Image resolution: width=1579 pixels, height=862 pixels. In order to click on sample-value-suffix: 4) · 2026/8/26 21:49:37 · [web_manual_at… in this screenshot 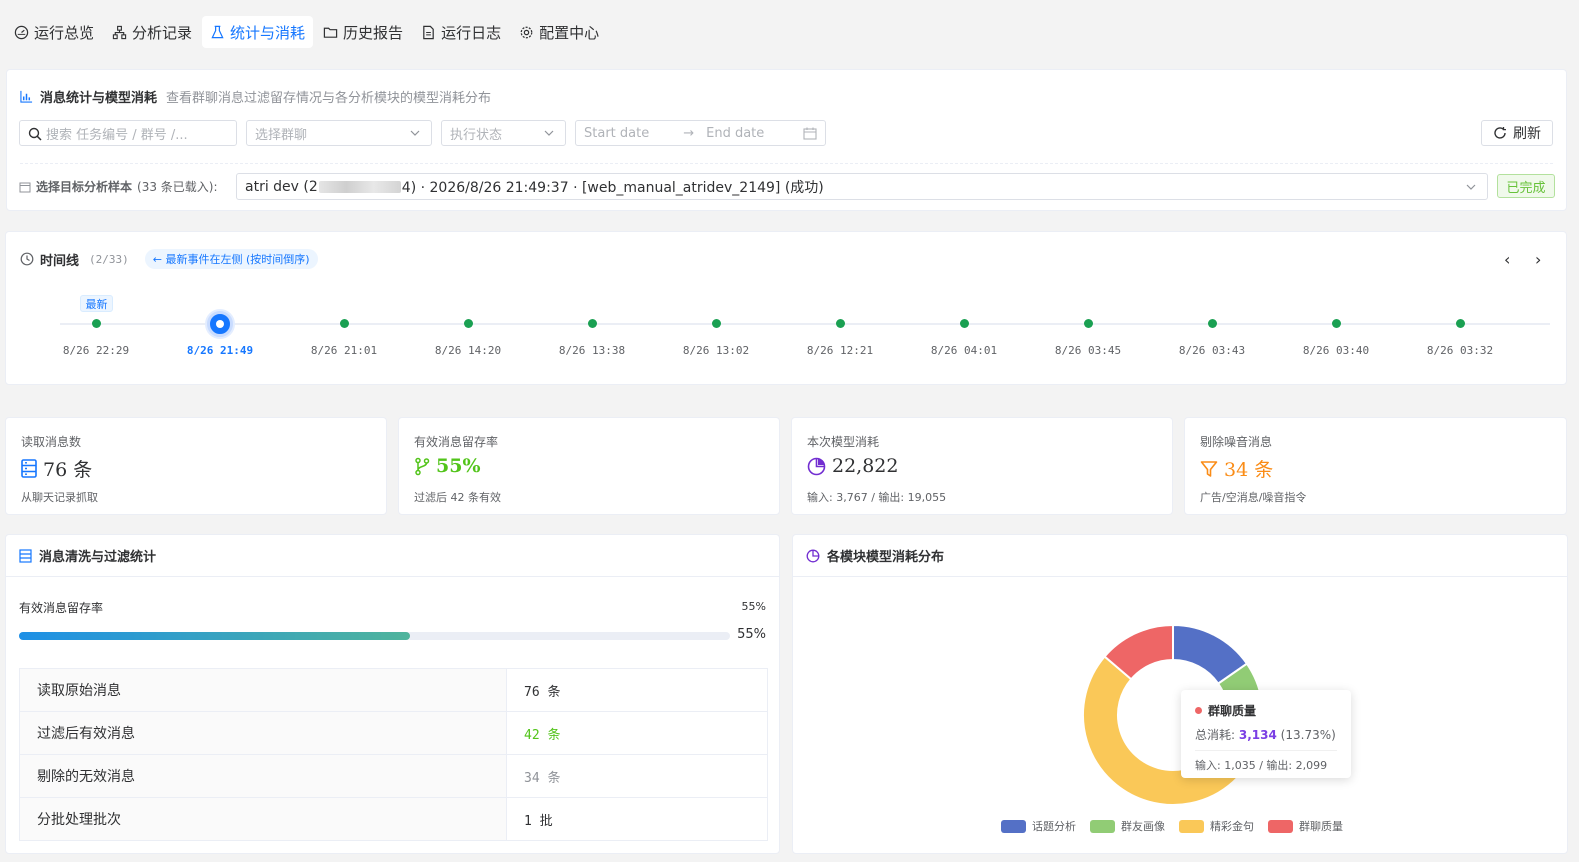, I will do `click(612, 187)`.